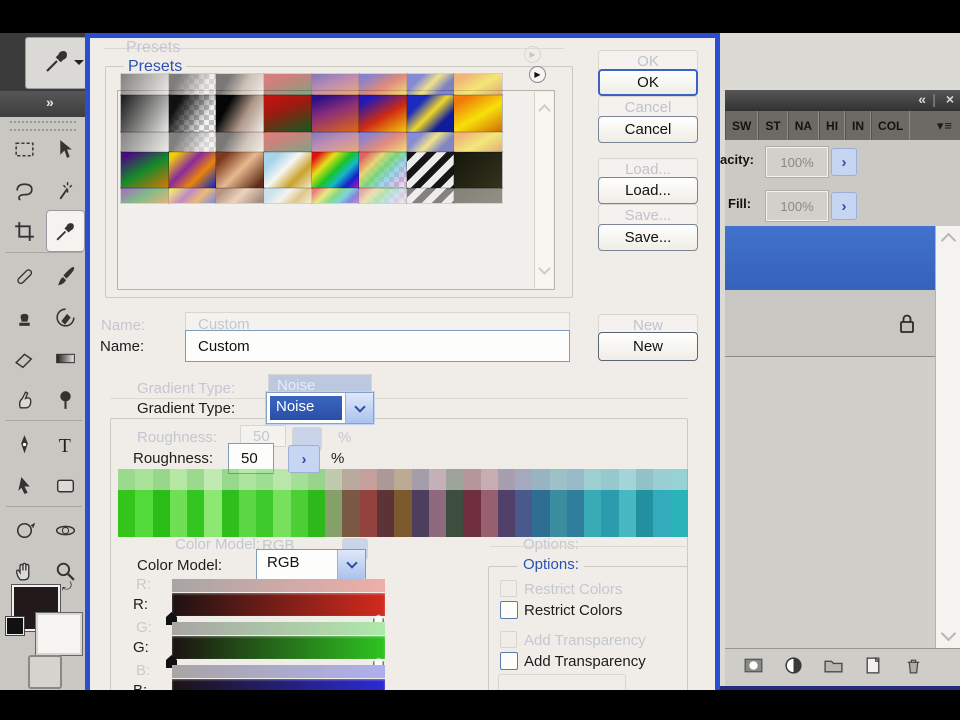 The height and width of the screenshot is (720, 960). Describe the element at coordinates (65, 317) in the screenshot. I see `history-brush-tool` at that location.